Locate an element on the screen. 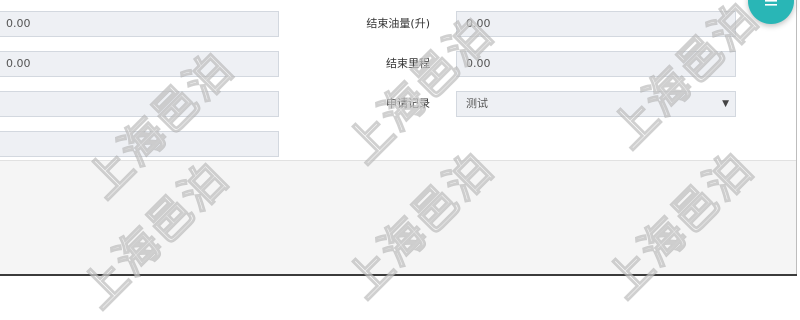  application-record-selected: 测试 is located at coordinates (477, 103).